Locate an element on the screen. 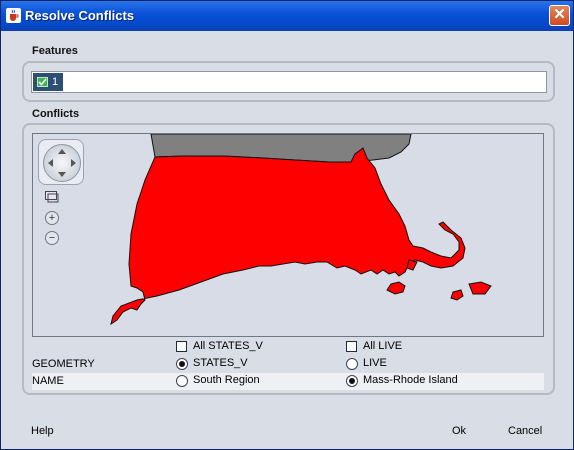 This screenshot has height=450, width=574. zoom-toolbar: + − is located at coordinates (52, 235).